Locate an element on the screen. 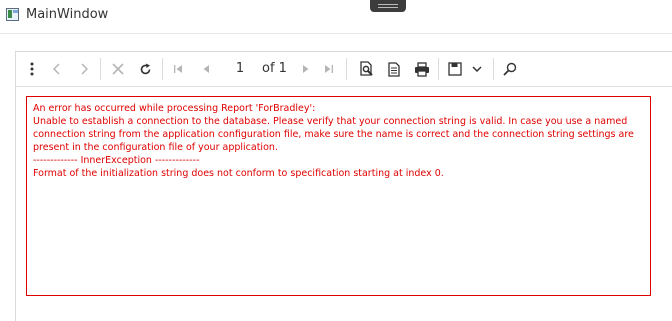  page-count-label: of 1 is located at coordinates (274, 68).